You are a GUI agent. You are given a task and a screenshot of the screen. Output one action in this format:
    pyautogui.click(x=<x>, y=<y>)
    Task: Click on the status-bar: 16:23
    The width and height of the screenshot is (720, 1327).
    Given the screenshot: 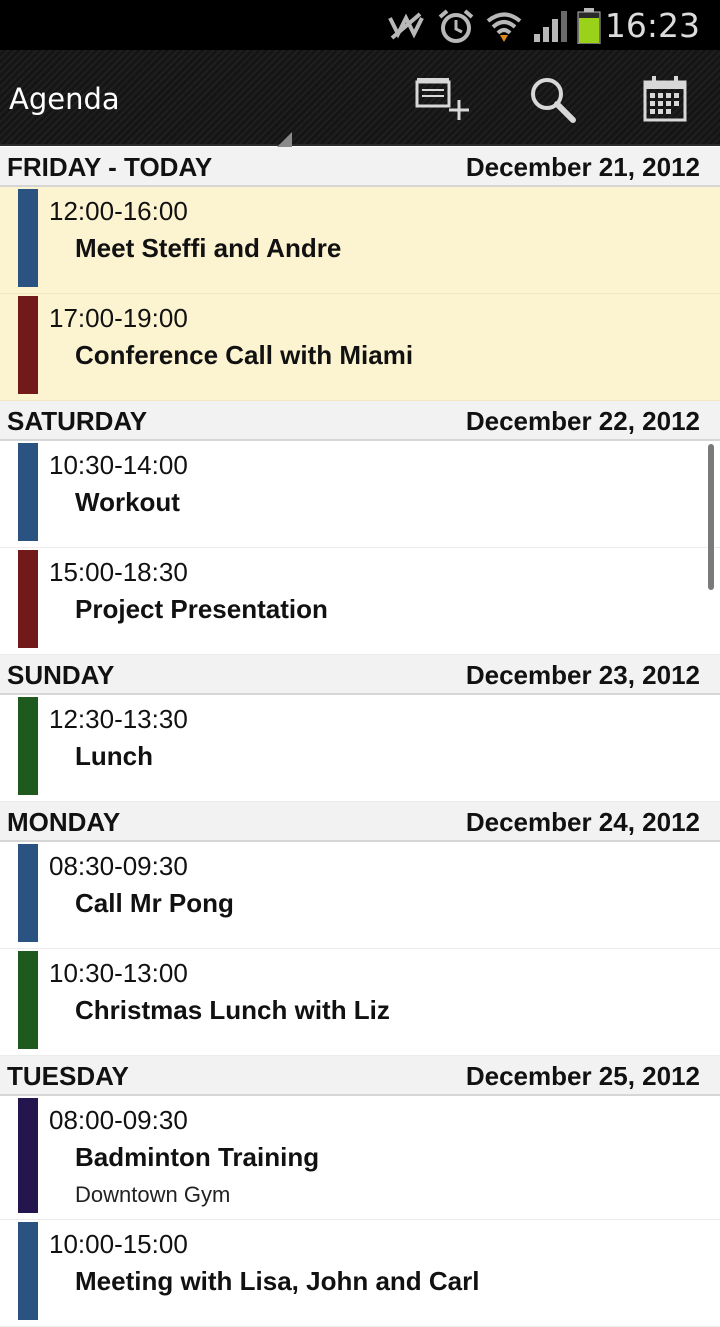 What is the action you would take?
    pyautogui.click(x=360, y=25)
    